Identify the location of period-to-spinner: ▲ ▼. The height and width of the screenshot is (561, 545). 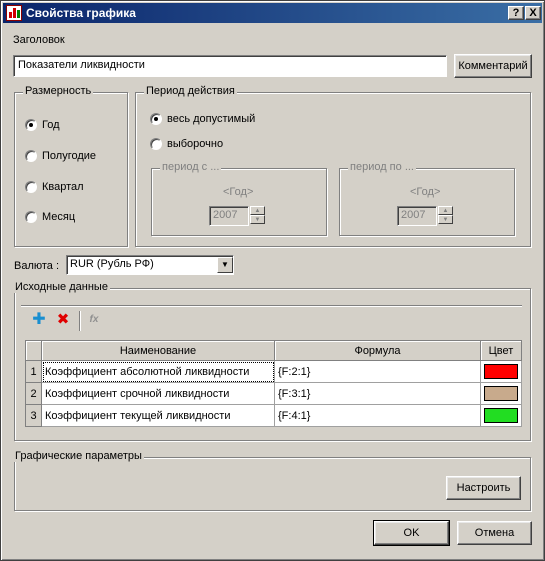
(445, 215).